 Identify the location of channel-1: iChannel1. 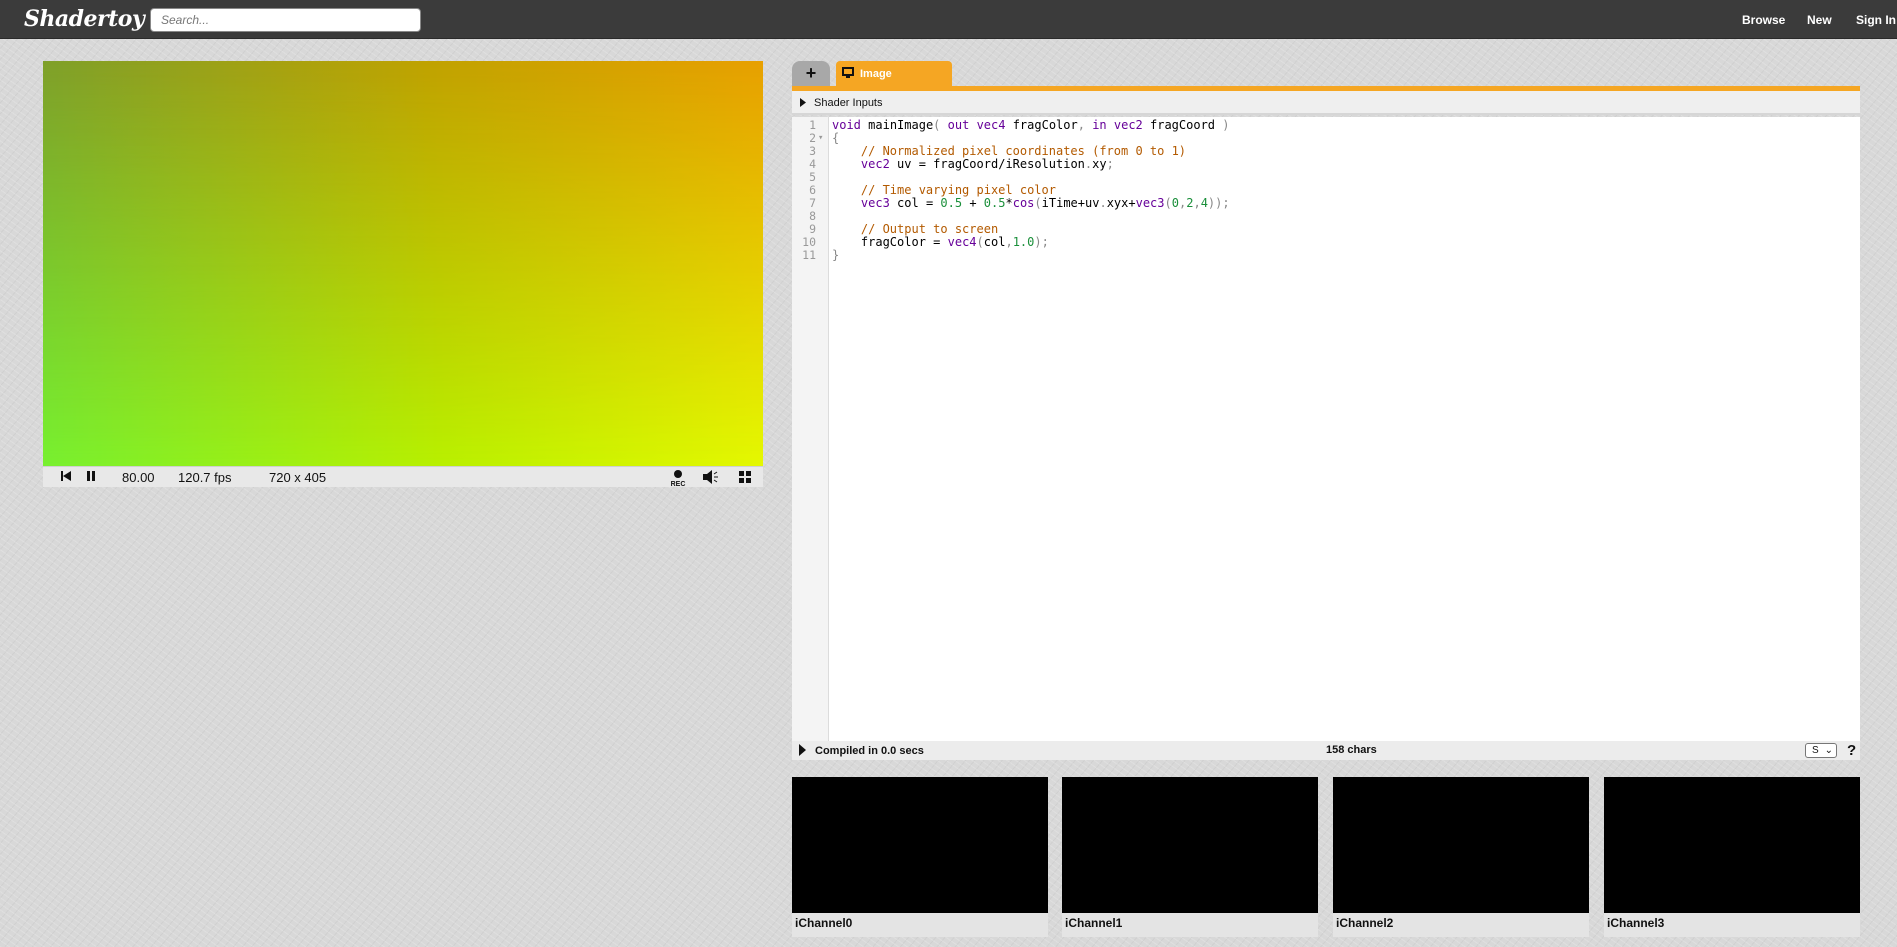
(1190, 857).